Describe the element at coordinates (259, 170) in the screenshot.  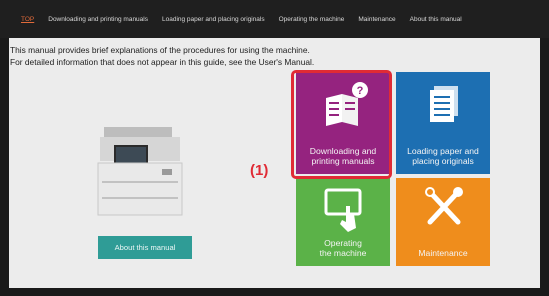
I see `step-callout: (1)` at that location.